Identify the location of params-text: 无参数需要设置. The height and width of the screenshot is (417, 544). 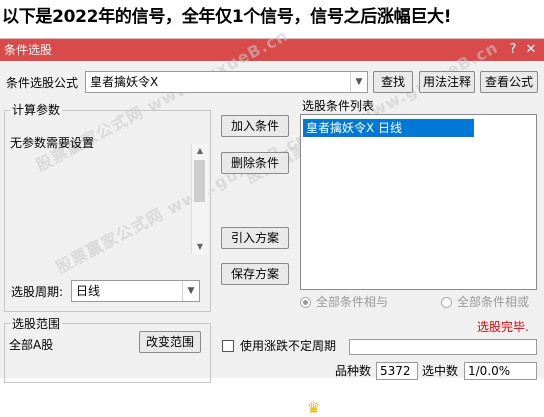
(52, 143).